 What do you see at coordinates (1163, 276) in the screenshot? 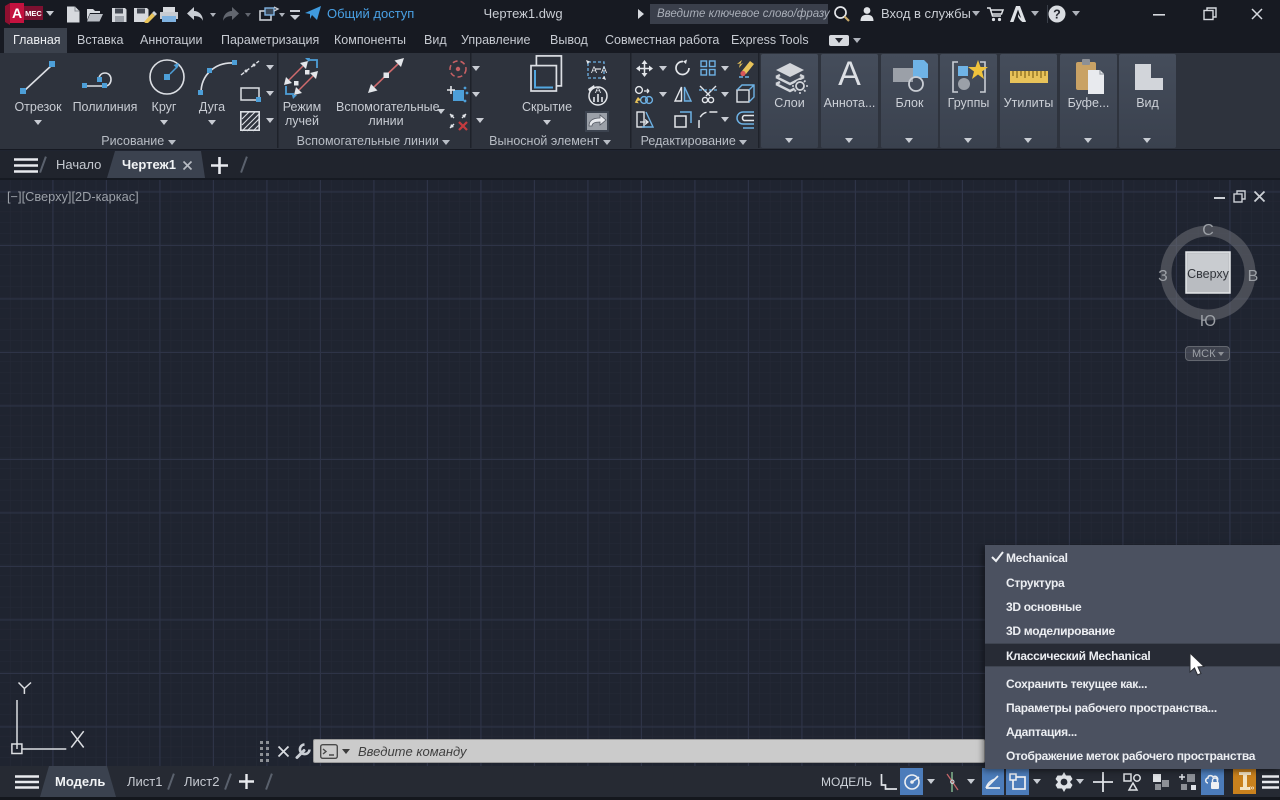
I see `svg-text: З` at bounding box center [1163, 276].